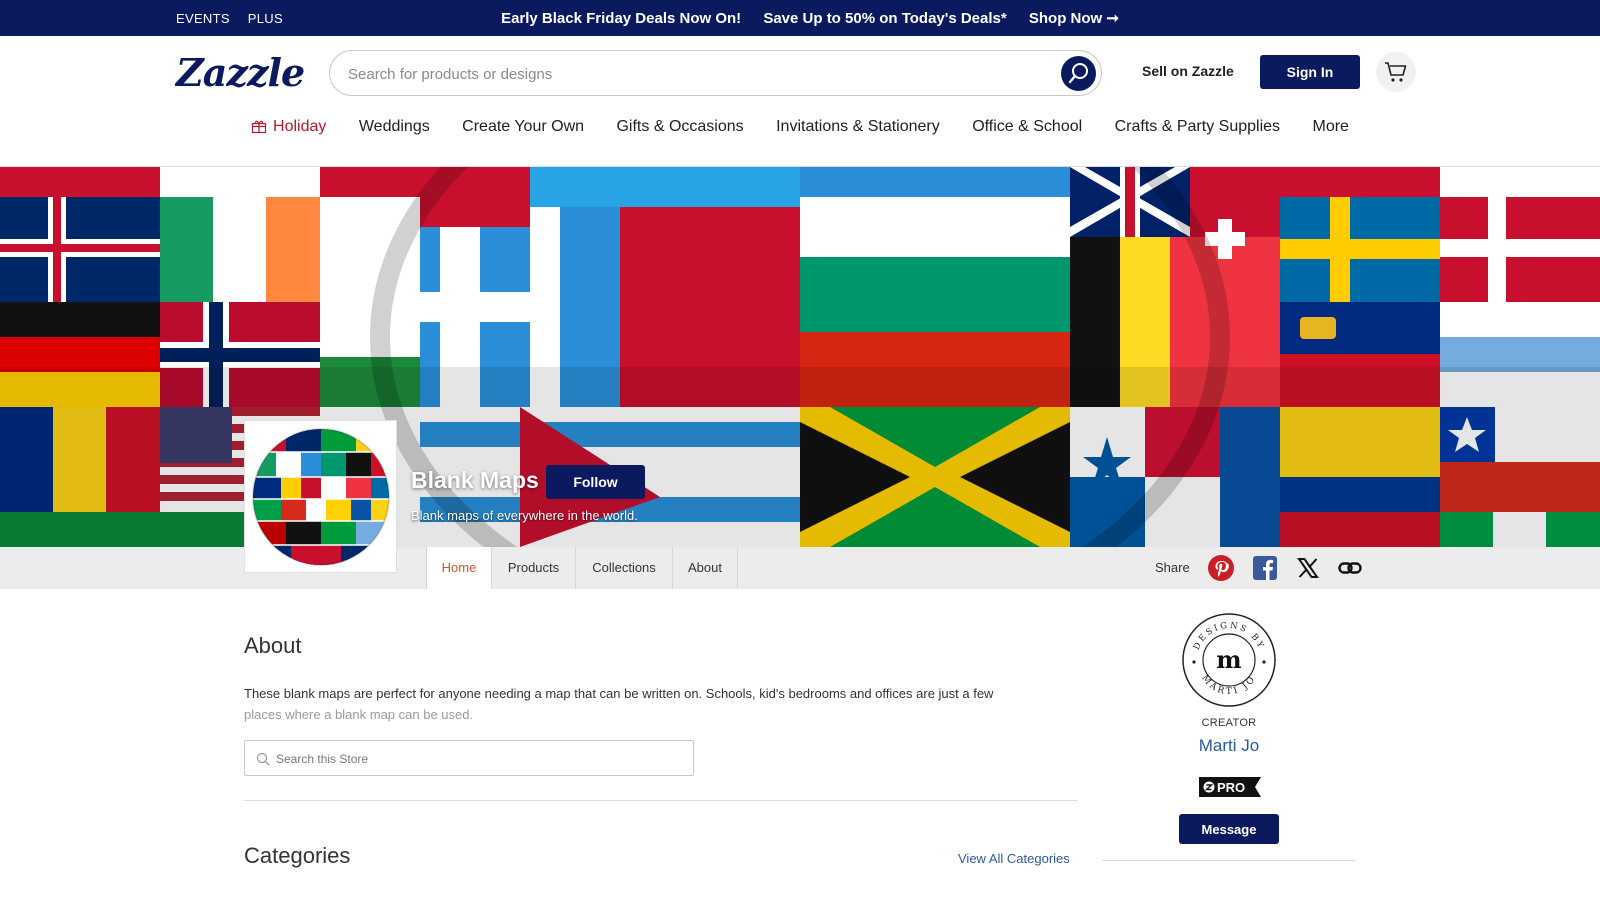 The image size is (1600, 900). I want to click on nav-item-office-school: Office & School, so click(1027, 127).